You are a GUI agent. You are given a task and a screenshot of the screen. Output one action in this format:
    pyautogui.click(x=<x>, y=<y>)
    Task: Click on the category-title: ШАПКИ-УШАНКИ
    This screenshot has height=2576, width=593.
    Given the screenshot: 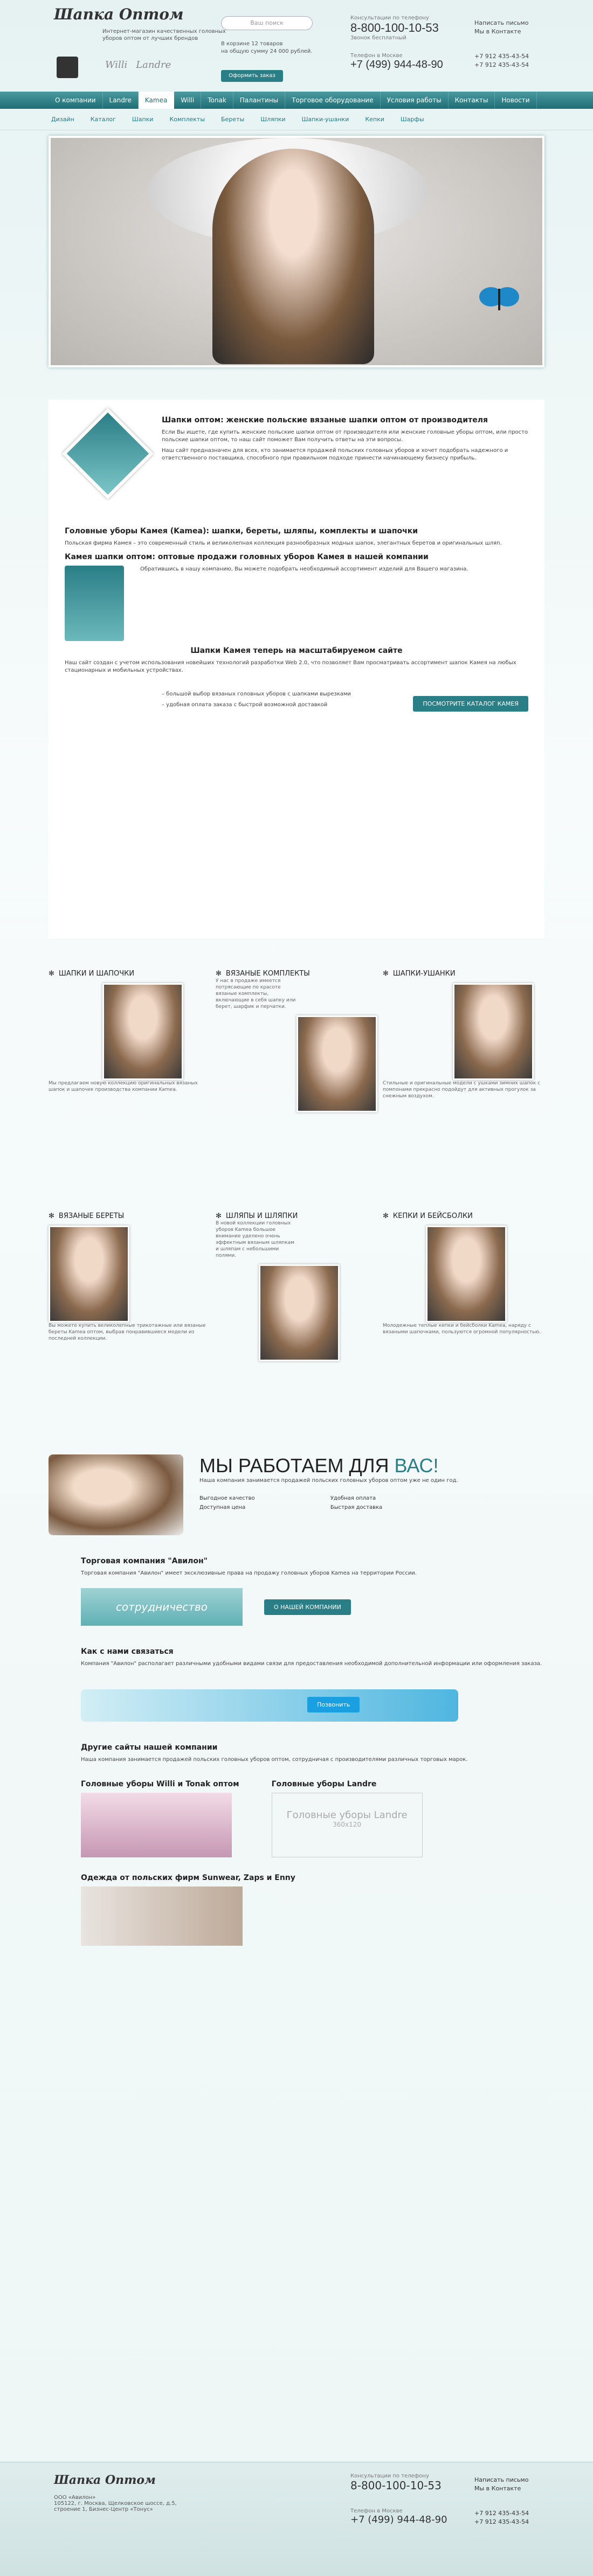 What is the action you would take?
    pyautogui.click(x=424, y=974)
    